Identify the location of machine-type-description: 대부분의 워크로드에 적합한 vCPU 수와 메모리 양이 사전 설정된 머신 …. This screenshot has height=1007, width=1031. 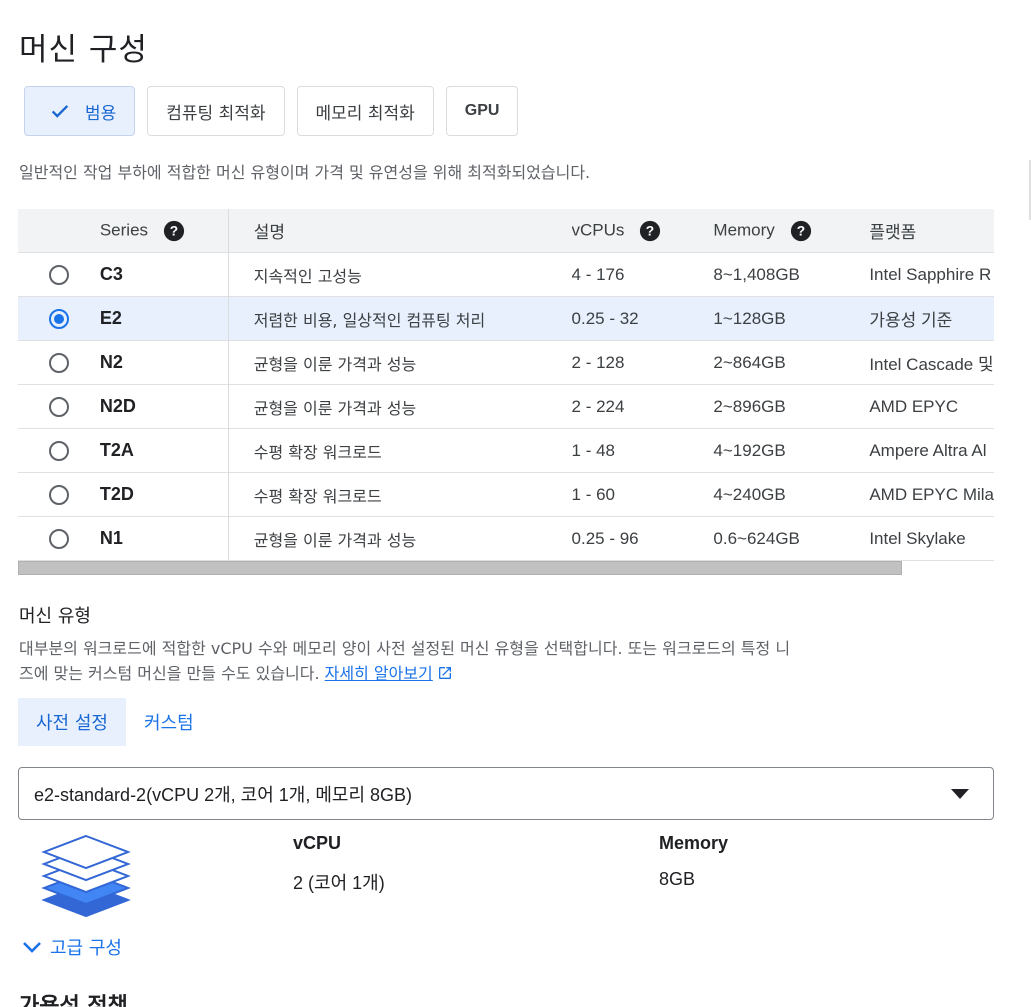
(409, 661).